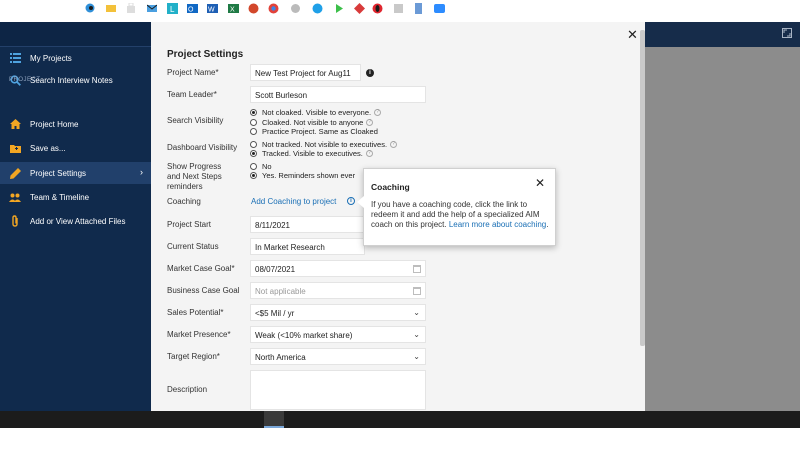  Describe the element at coordinates (274, 419) in the screenshot. I see `taskbar-active-indicator` at that location.